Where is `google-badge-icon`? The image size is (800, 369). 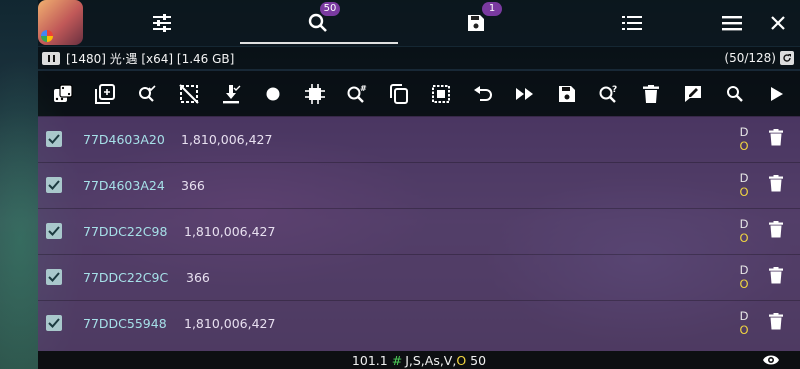
google-badge-icon is located at coordinates (47, 36).